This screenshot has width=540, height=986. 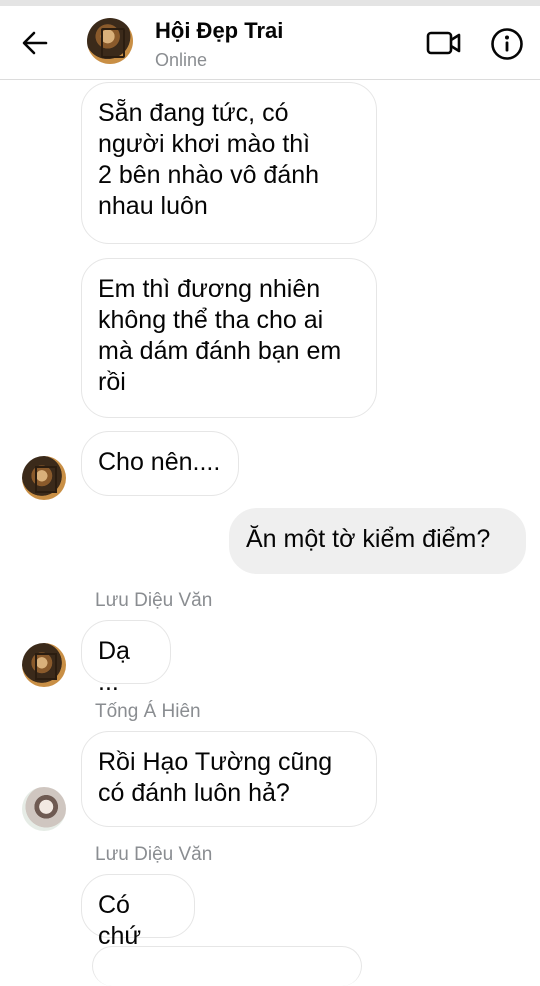 What do you see at coordinates (35, 43) in the screenshot?
I see `back-arrow-icon` at bounding box center [35, 43].